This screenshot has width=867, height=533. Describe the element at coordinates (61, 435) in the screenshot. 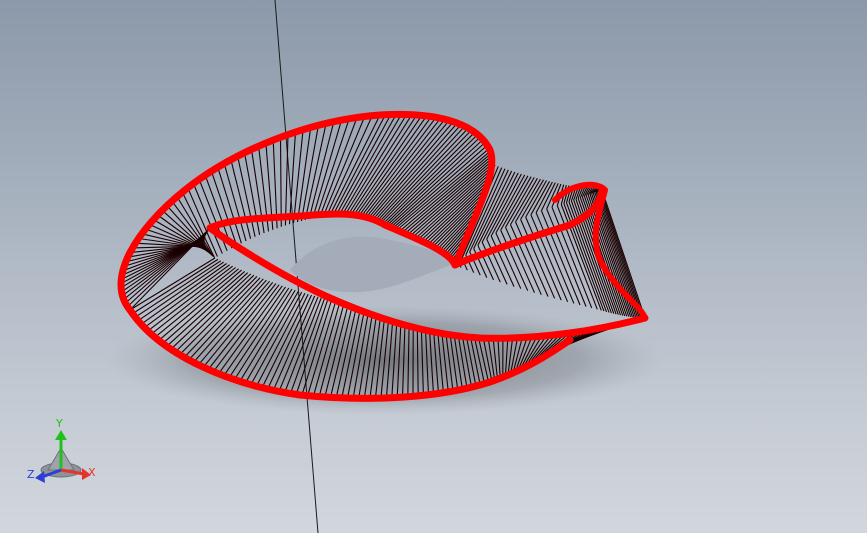

I see `triad-y-arrow` at that location.